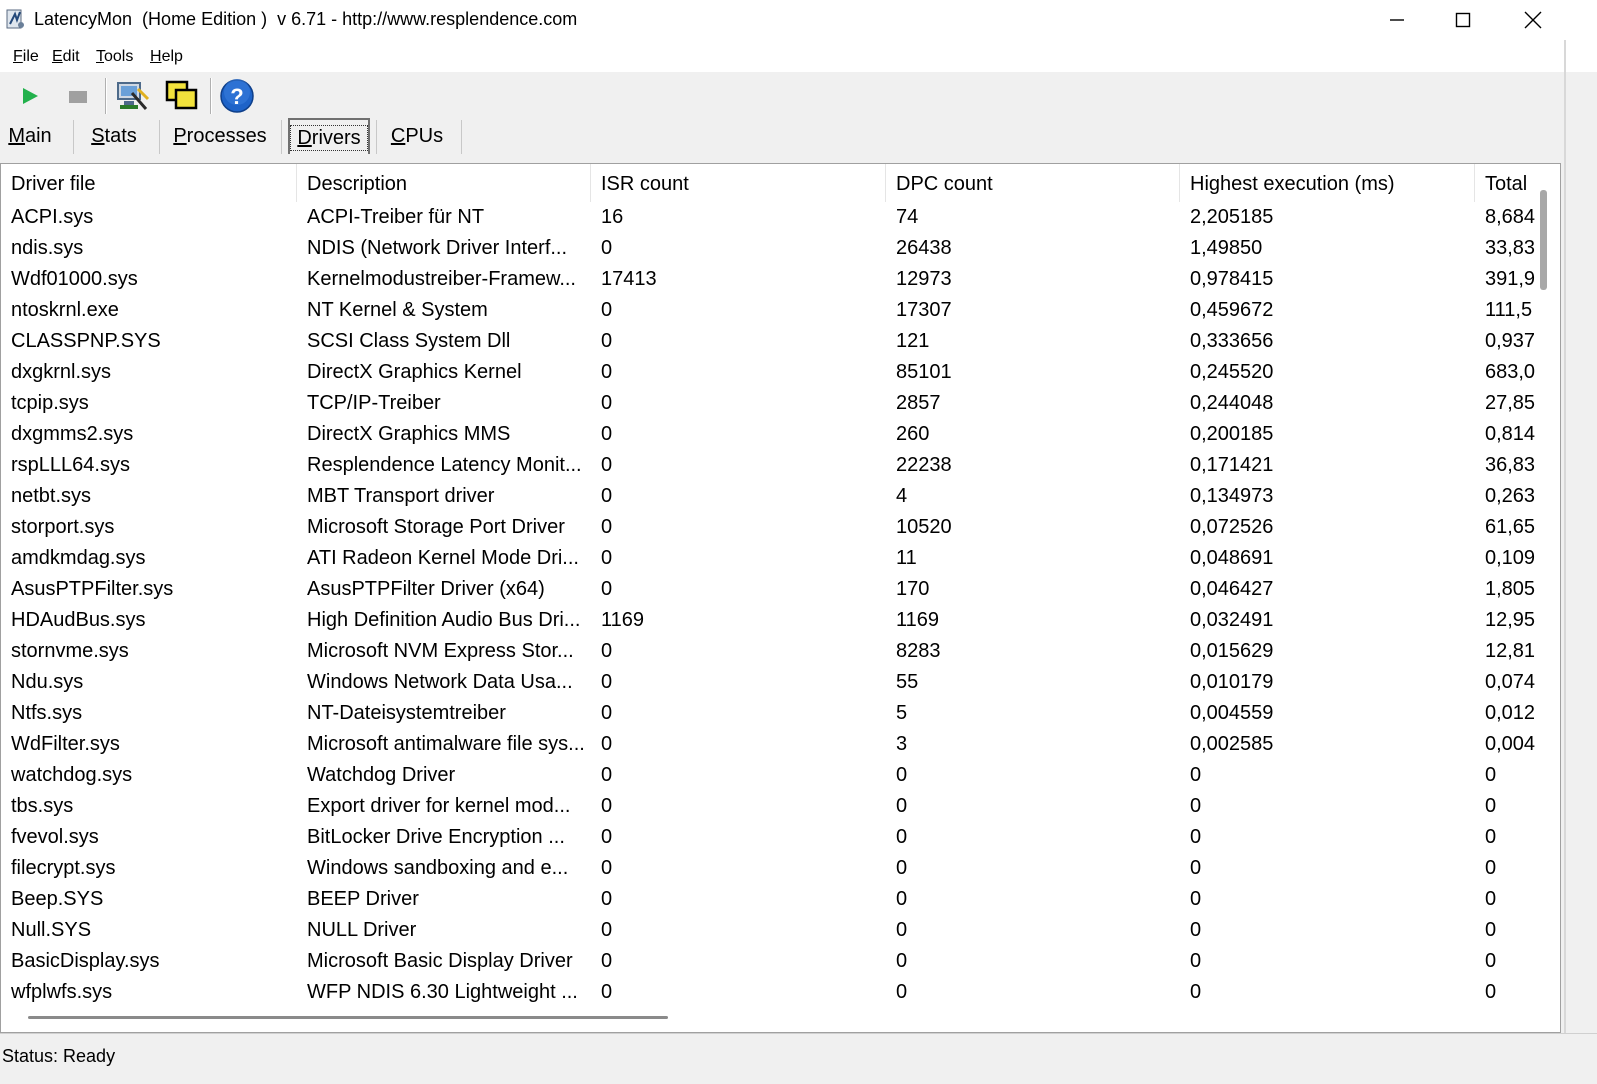 The width and height of the screenshot is (1597, 1084). I want to click on start-monitoring-button, so click(30, 96).